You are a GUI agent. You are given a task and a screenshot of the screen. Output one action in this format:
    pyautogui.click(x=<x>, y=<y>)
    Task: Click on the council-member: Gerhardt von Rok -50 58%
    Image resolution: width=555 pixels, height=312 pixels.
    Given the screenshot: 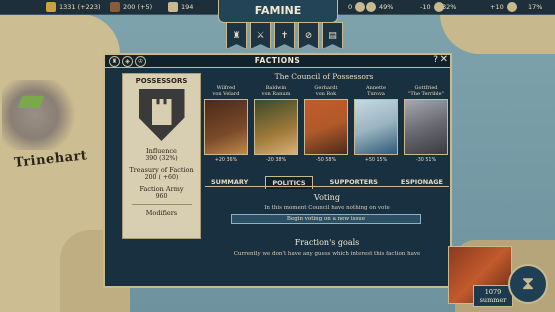 What is the action you would take?
    pyautogui.click(x=326, y=124)
    